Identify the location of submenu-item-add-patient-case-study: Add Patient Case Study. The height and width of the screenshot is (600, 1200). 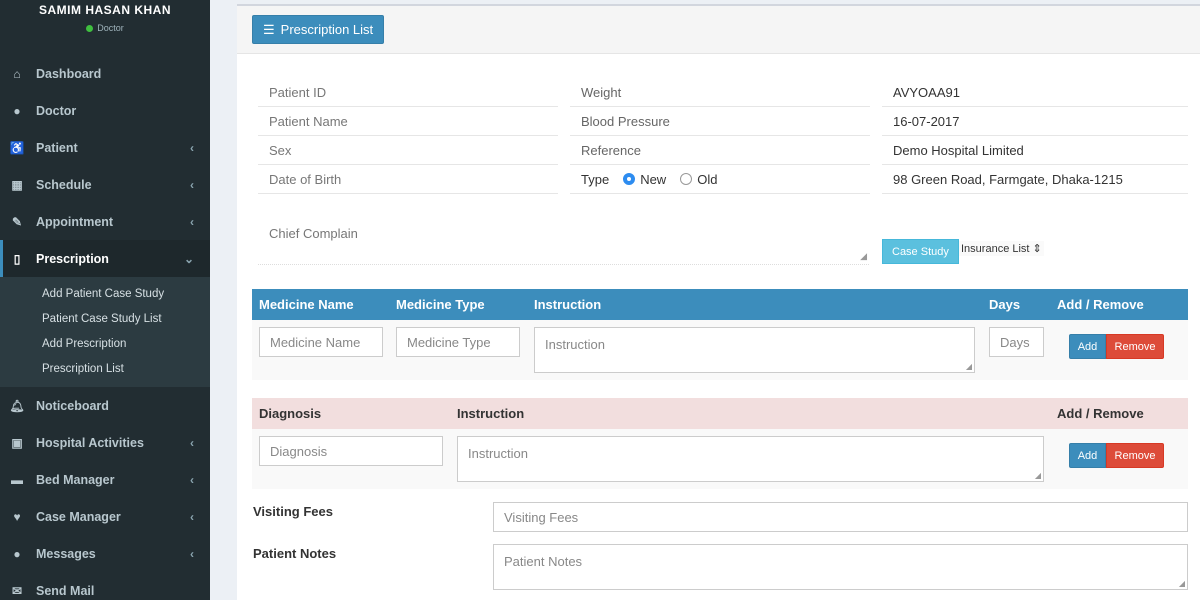
(105, 293).